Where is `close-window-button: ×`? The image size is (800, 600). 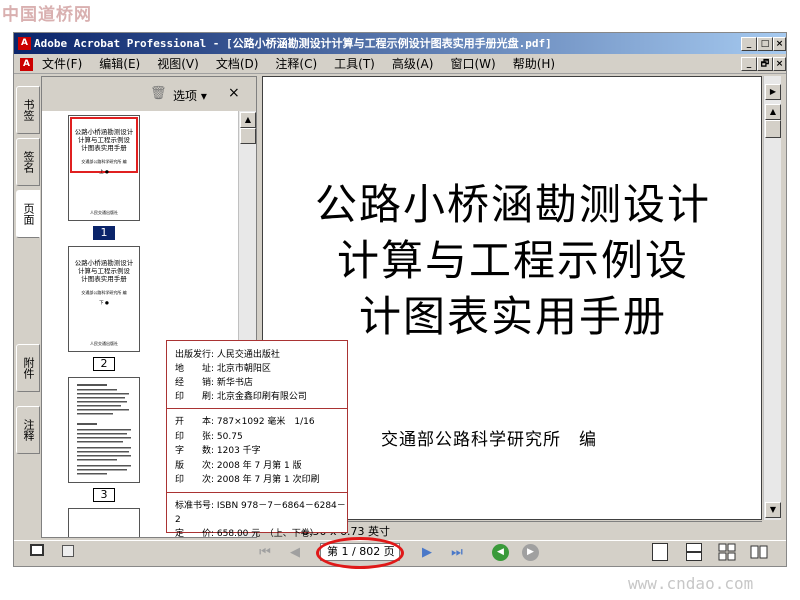 close-window-button: × is located at coordinates (779, 44).